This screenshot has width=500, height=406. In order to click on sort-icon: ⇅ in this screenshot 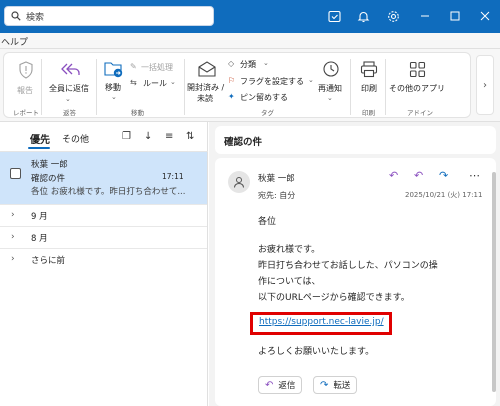, I will do `click(190, 136)`.